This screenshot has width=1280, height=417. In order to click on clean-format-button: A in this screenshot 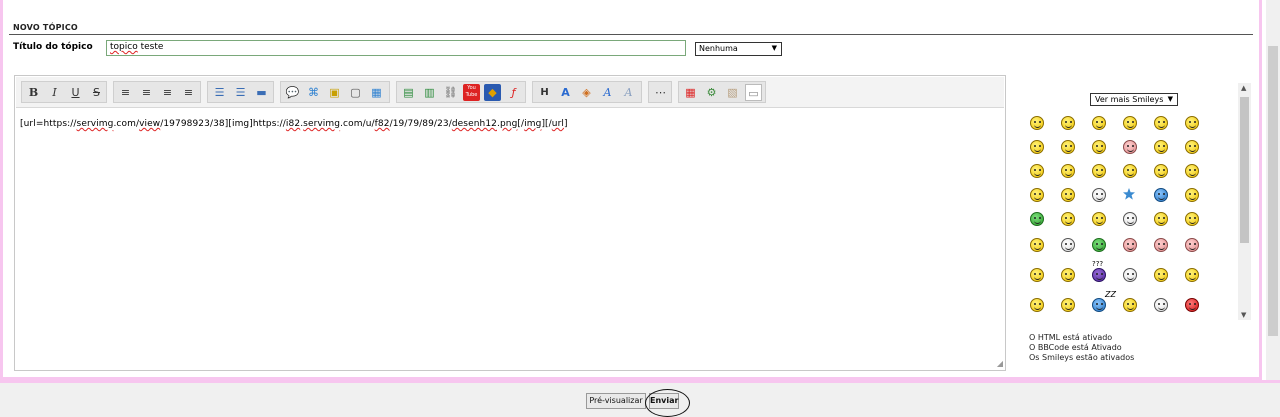, I will do `click(628, 92)`.